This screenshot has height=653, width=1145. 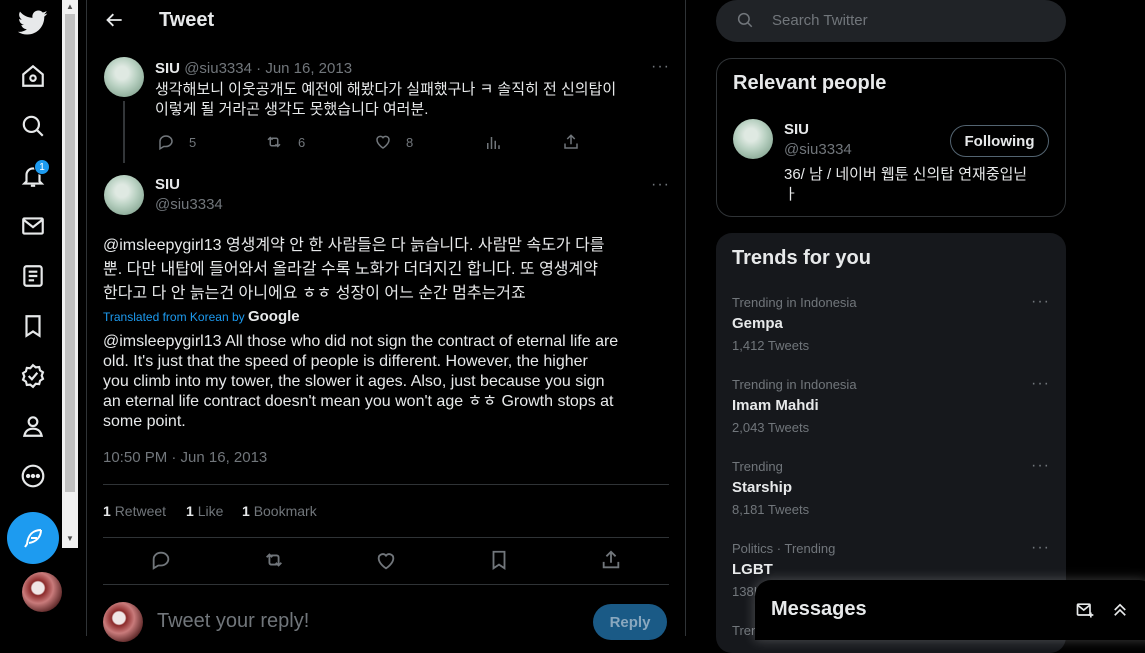 I want to click on search-box: Search Twitter, so click(x=891, y=21).